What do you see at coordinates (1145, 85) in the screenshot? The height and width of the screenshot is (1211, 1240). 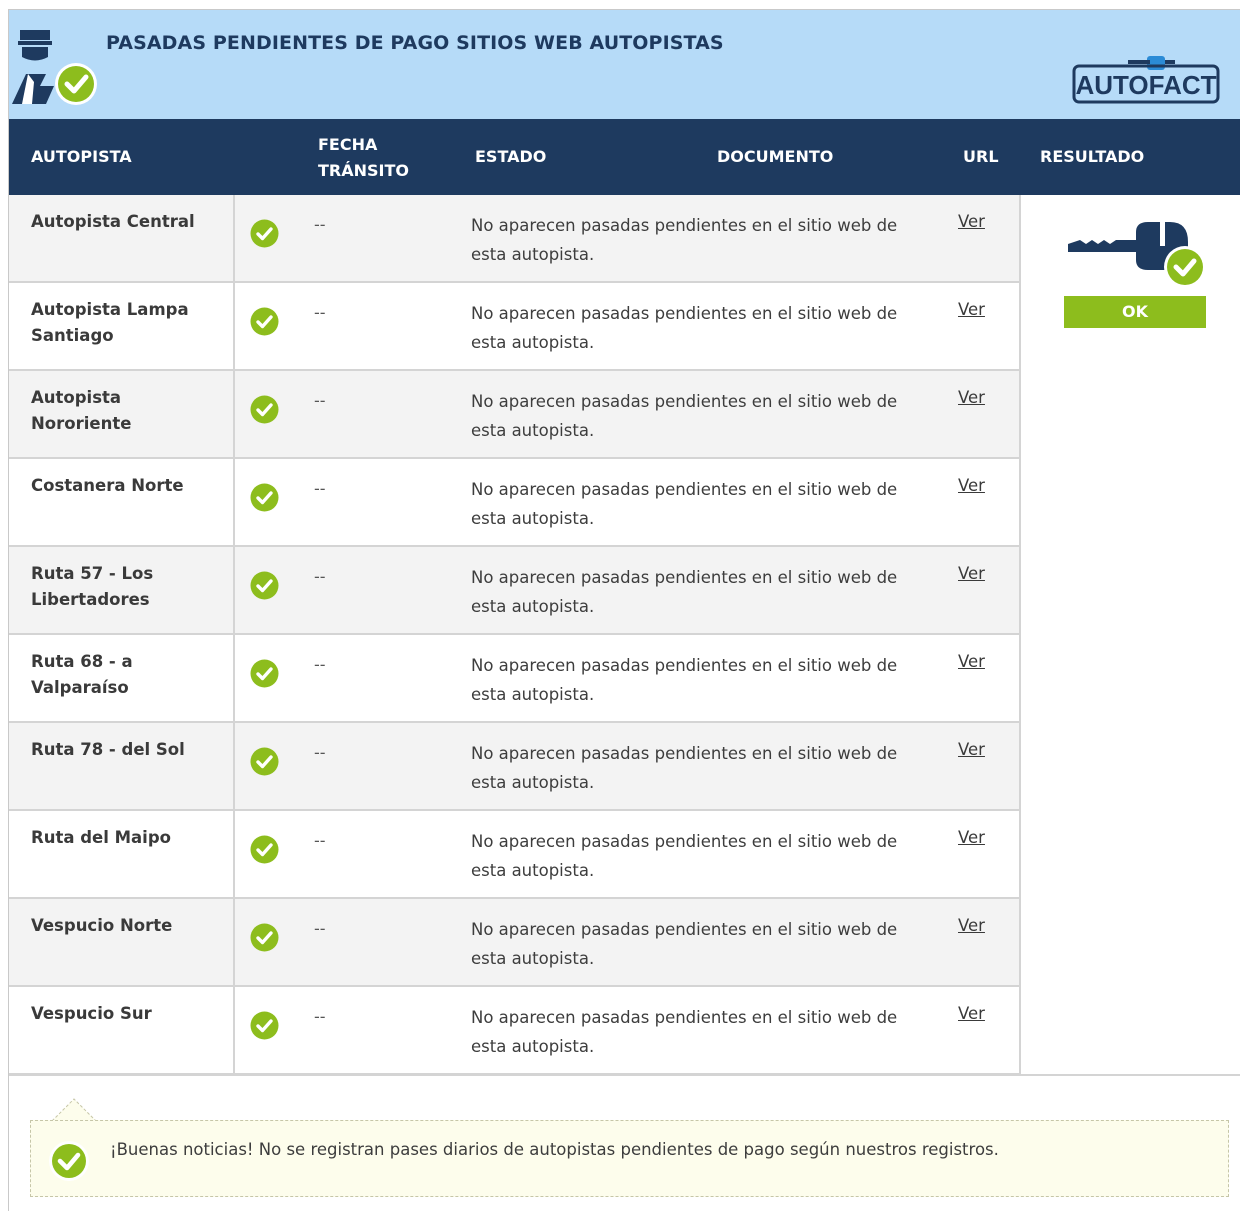 I see `svg-text: AUTOFACT` at bounding box center [1145, 85].